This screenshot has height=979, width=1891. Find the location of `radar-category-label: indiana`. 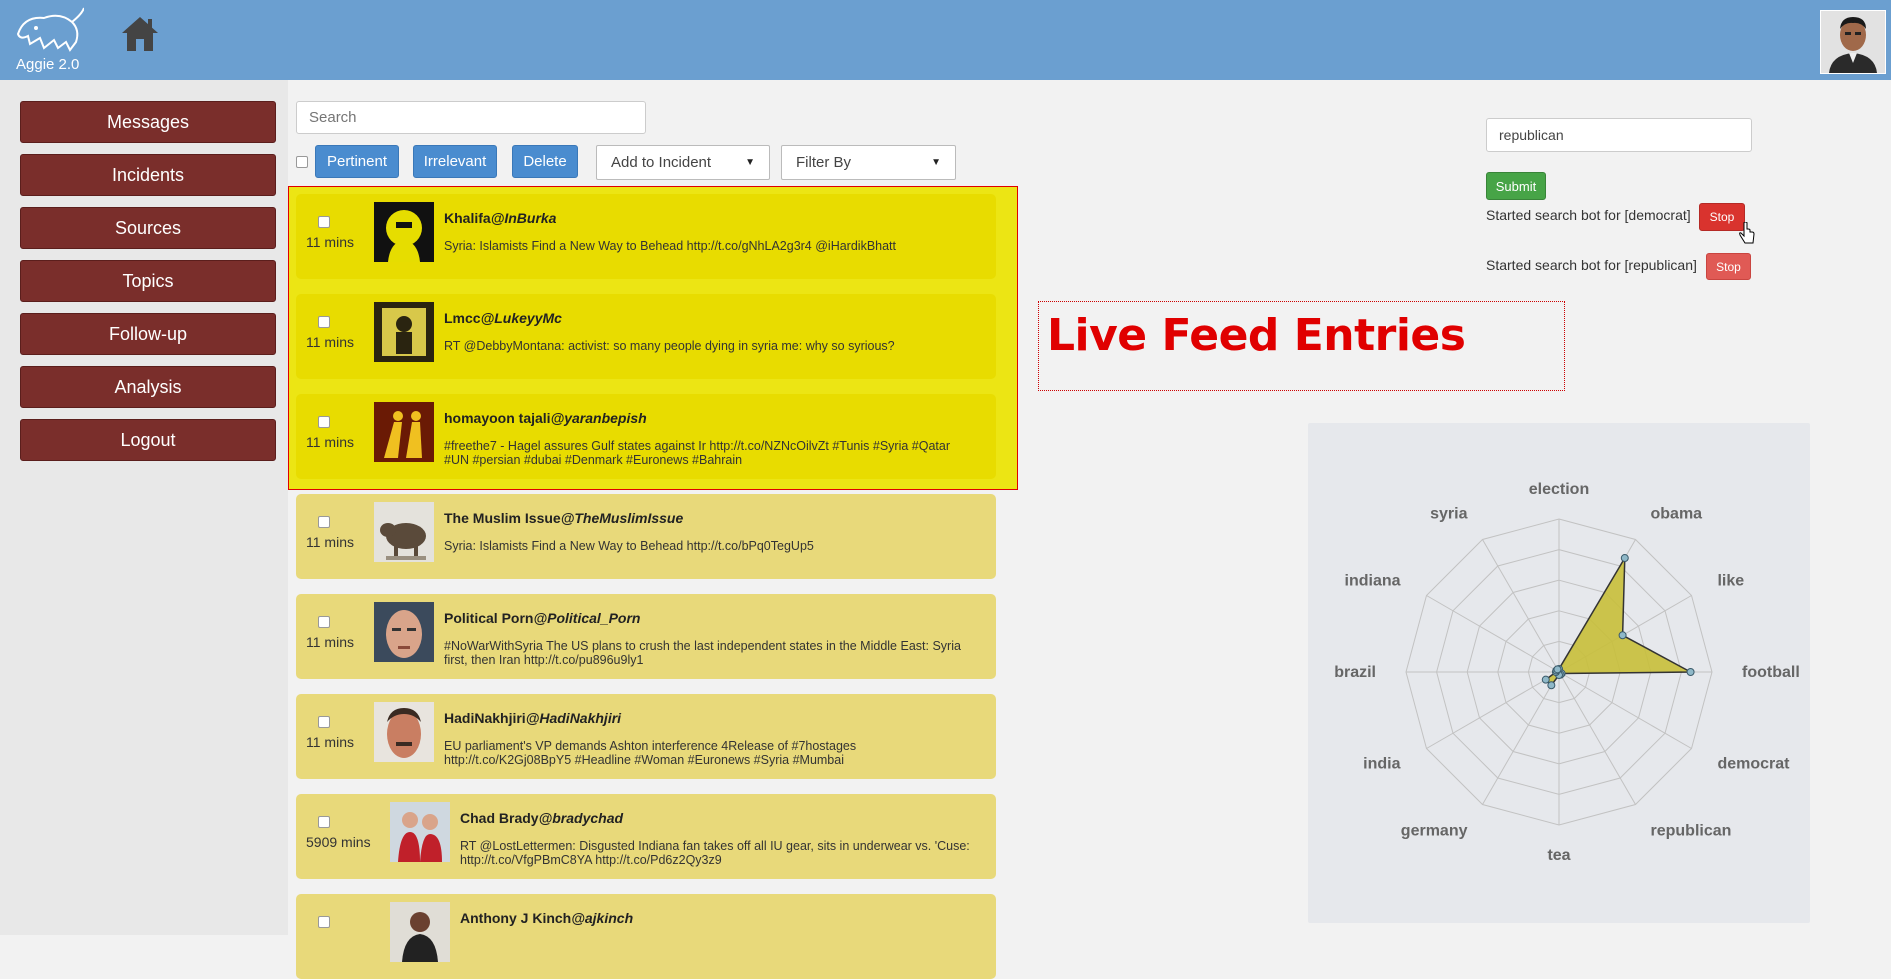

radar-category-label: indiana is located at coordinates (1373, 581).